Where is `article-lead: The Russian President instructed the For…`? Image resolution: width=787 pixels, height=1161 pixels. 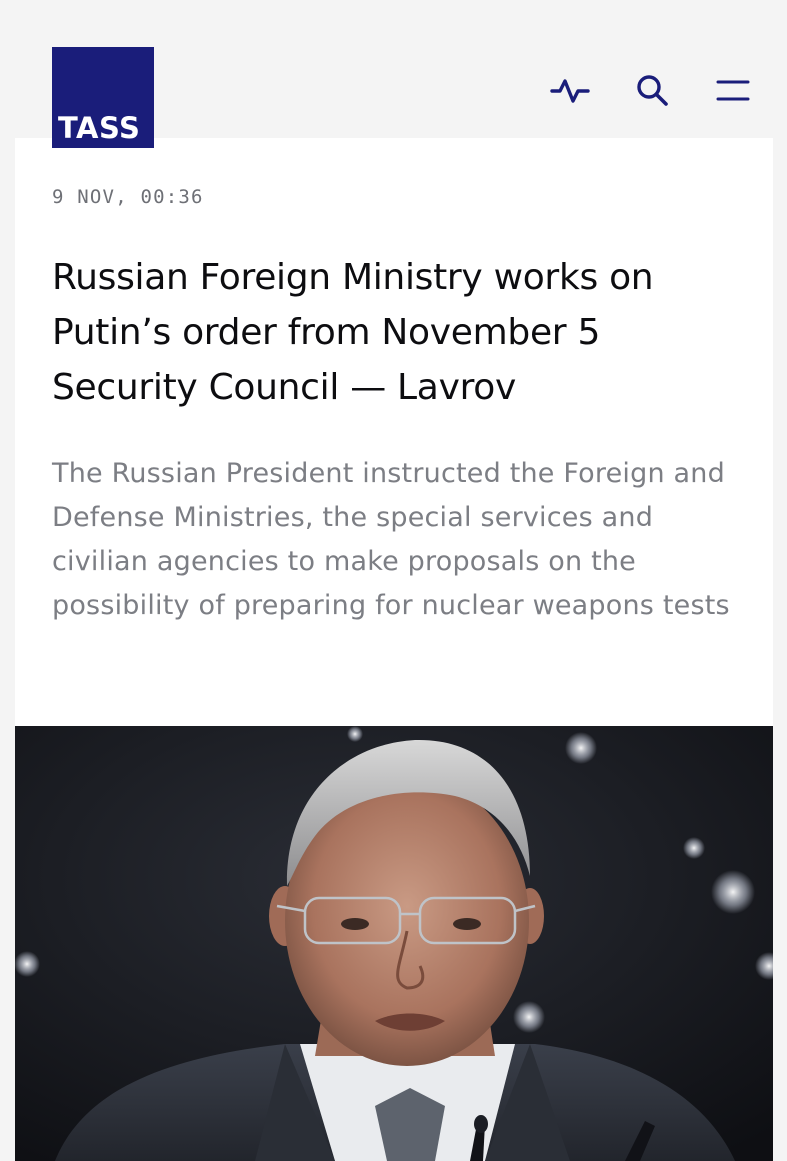
article-lead: The Russian President instructed the For… is located at coordinates (391, 539).